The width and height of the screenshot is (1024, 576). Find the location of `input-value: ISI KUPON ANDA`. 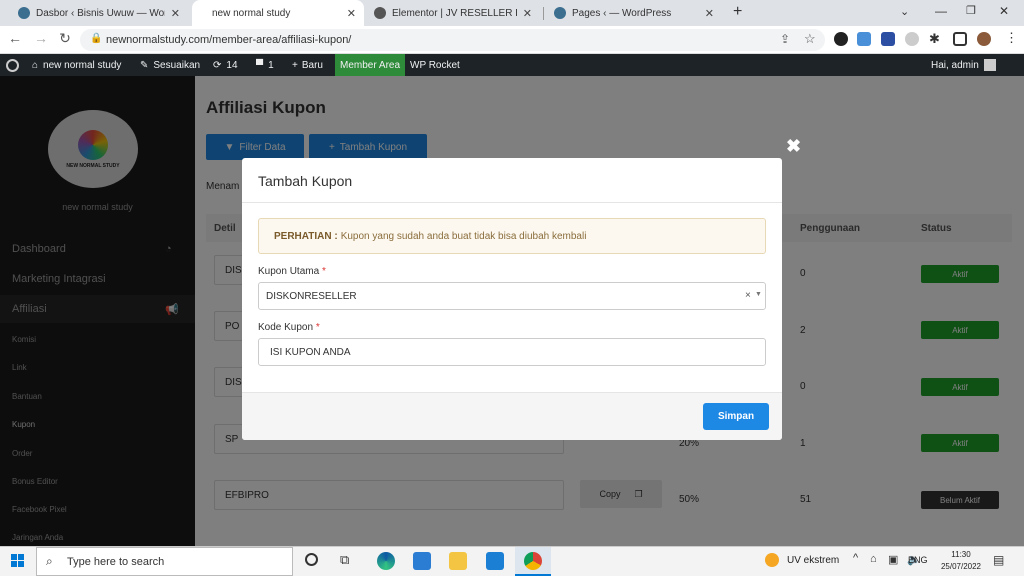

input-value: ISI KUPON ANDA is located at coordinates (310, 352).